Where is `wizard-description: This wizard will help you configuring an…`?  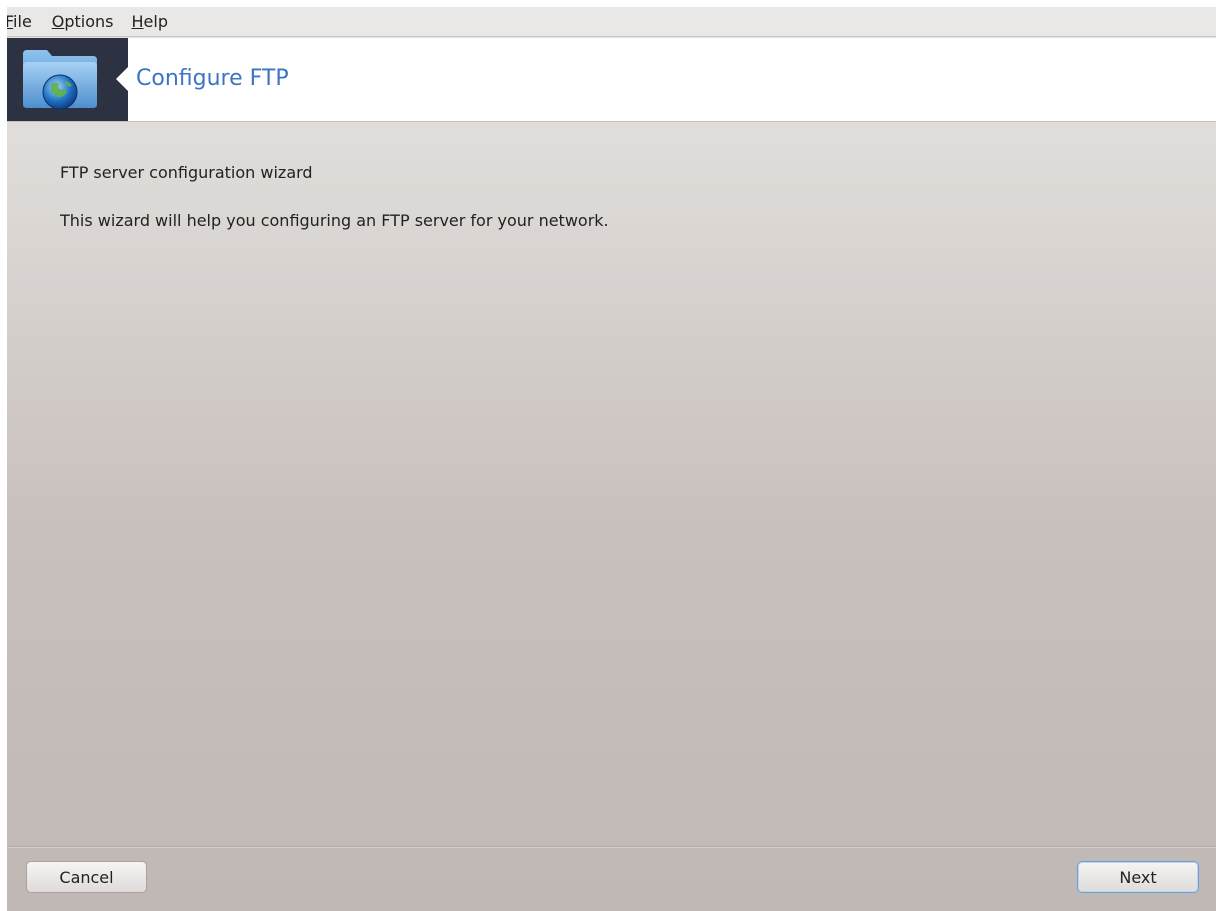
wizard-description: This wizard will help you configuring an… is located at coordinates (334, 220).